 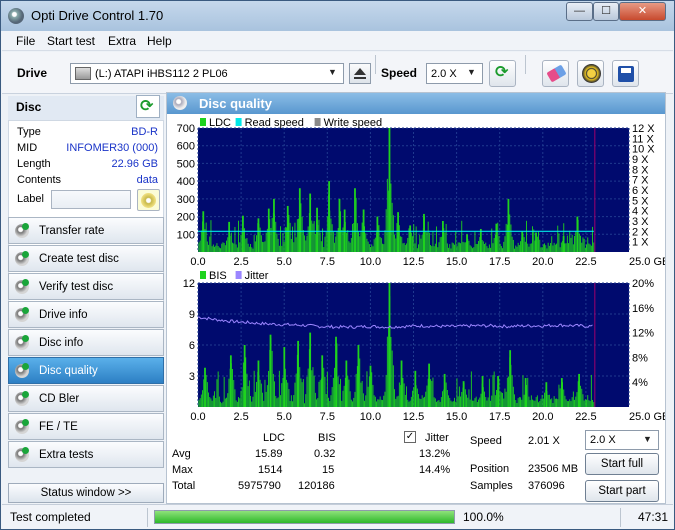 I want to click on maximize-button: ☐, so click(x=606, y=11).